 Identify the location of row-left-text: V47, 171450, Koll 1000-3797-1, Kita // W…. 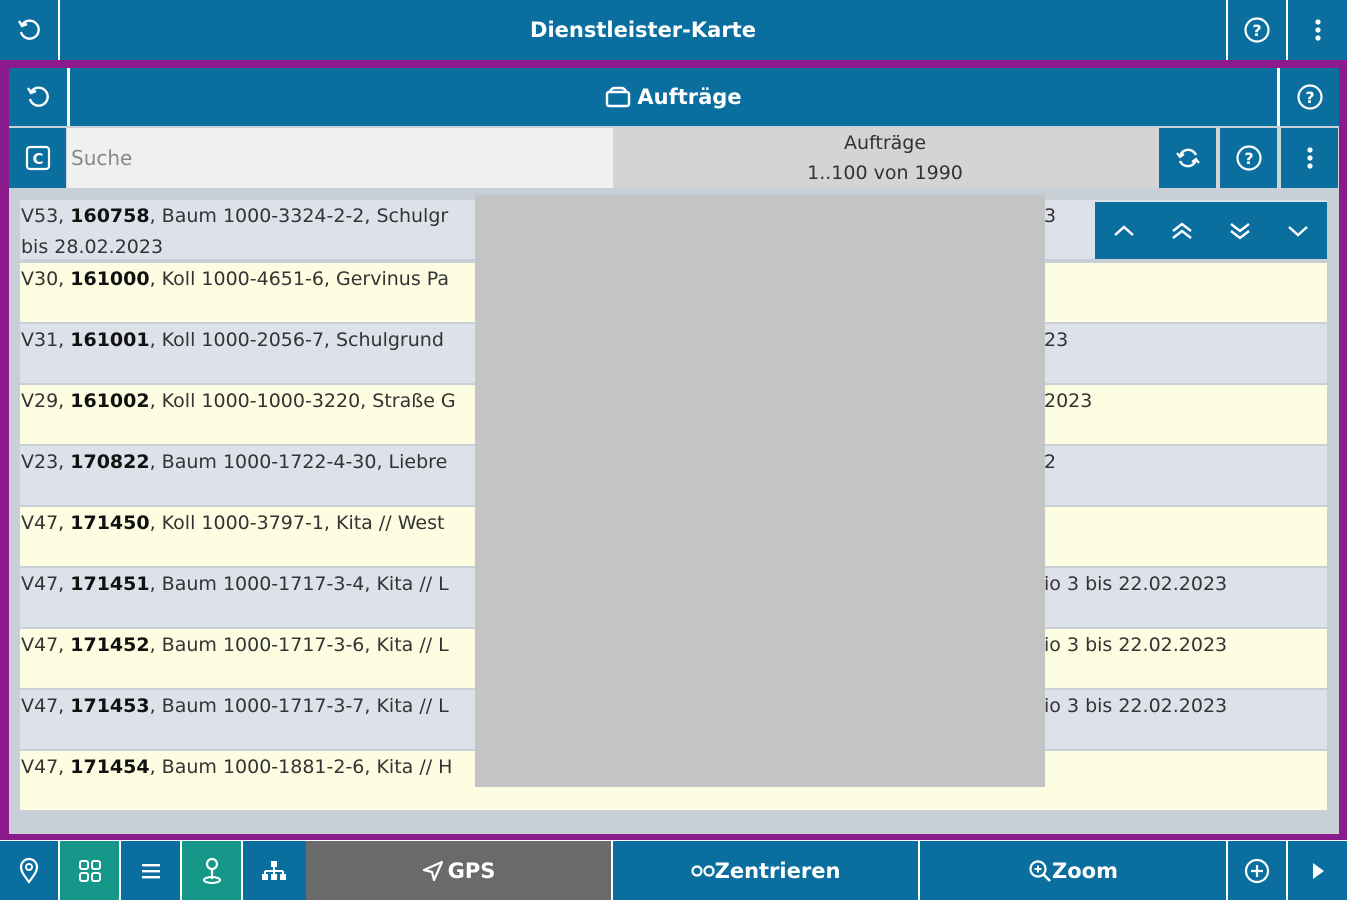
(233, 523).